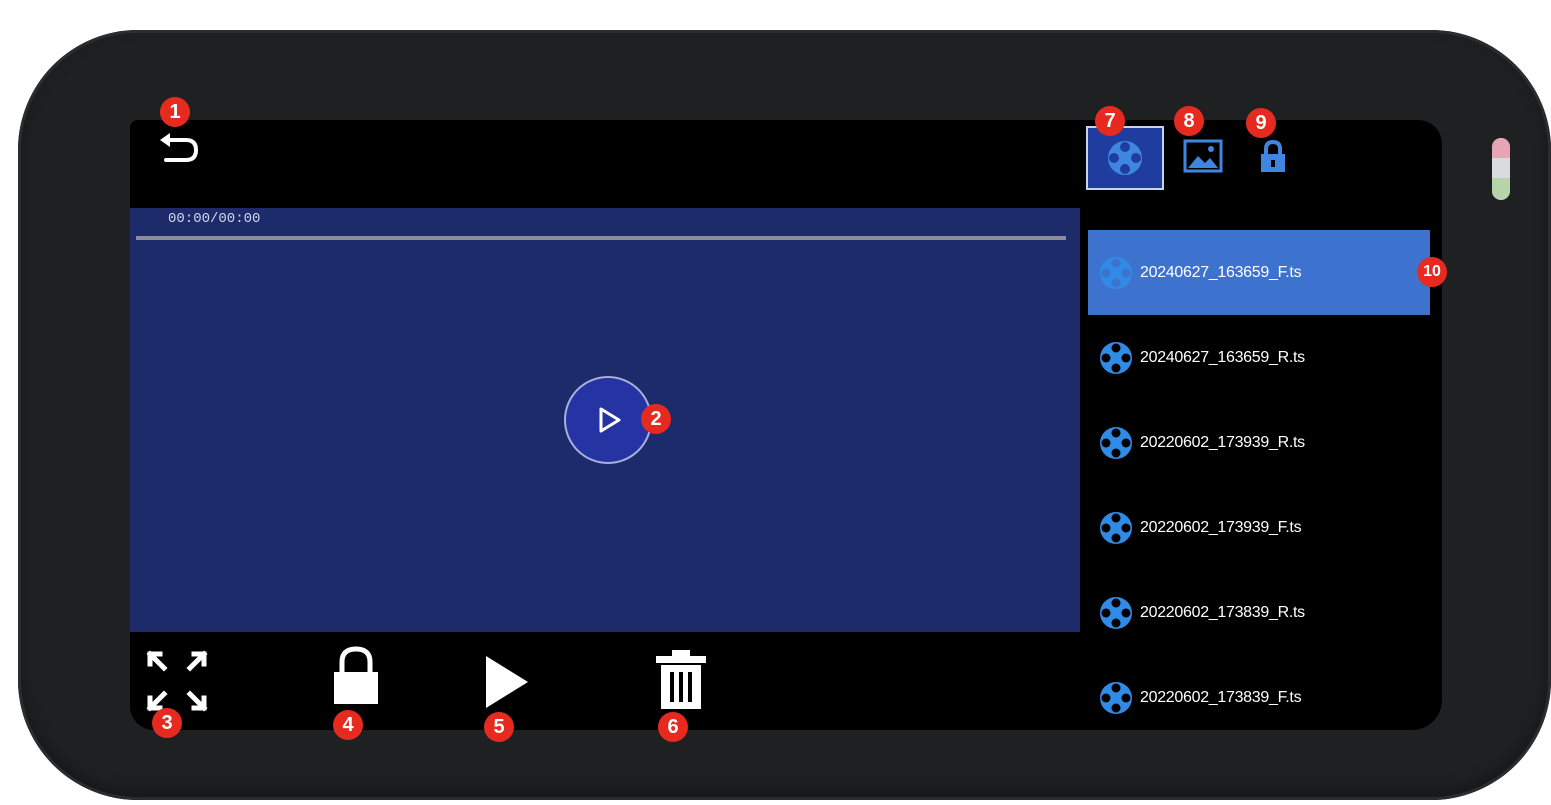 Image resolution: width=1551 pixels, height=805 pixels. I want to click on callout-badge-tab-video: 7, so click(1110, 121).